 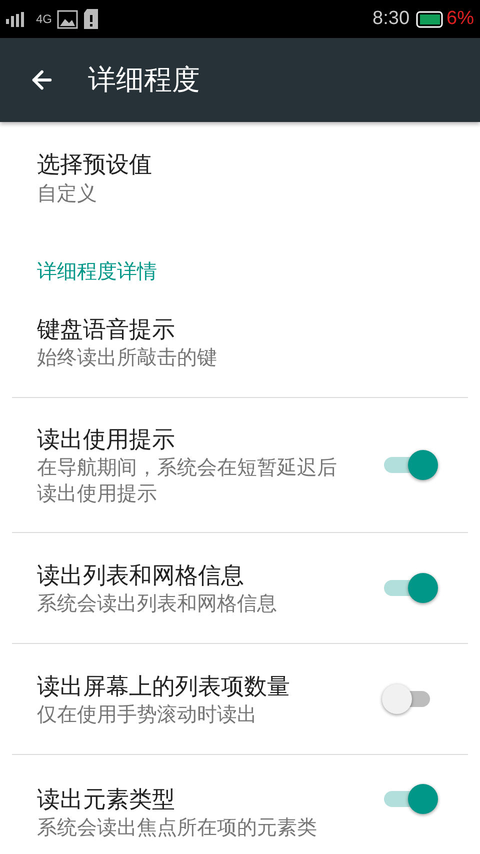 I want to click on setting-summary: 始终读出所敲击的键, so click(x=127, y=358).